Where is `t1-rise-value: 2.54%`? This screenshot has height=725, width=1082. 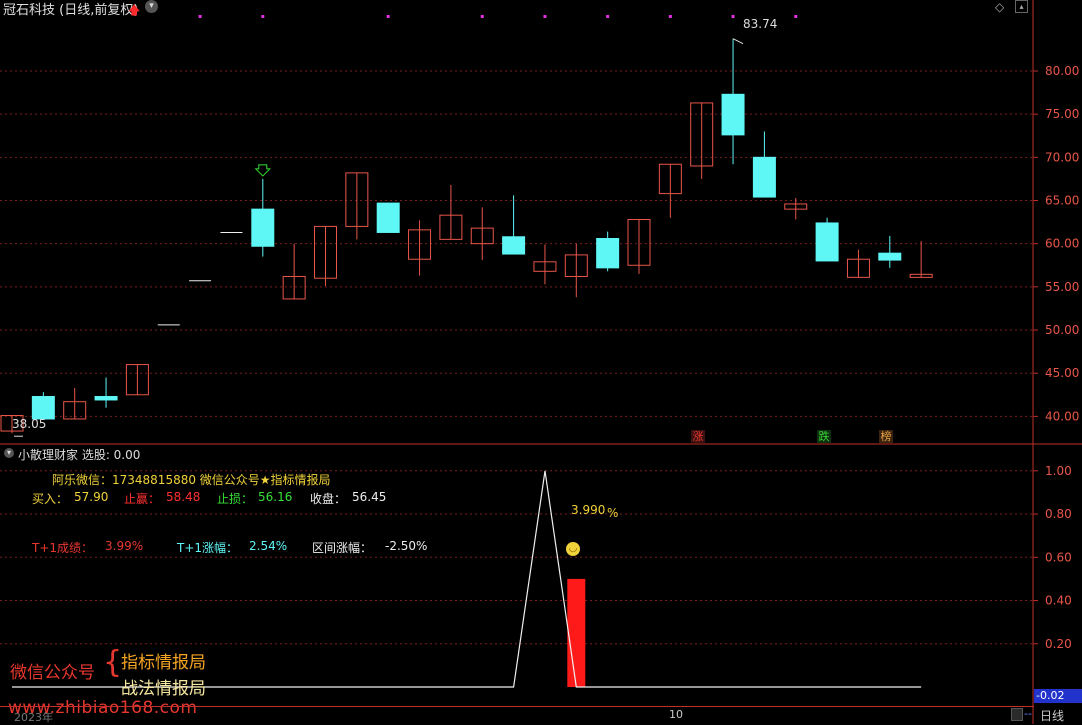 t1-rise-value: 2.54% is located at coordinates (268, 546).